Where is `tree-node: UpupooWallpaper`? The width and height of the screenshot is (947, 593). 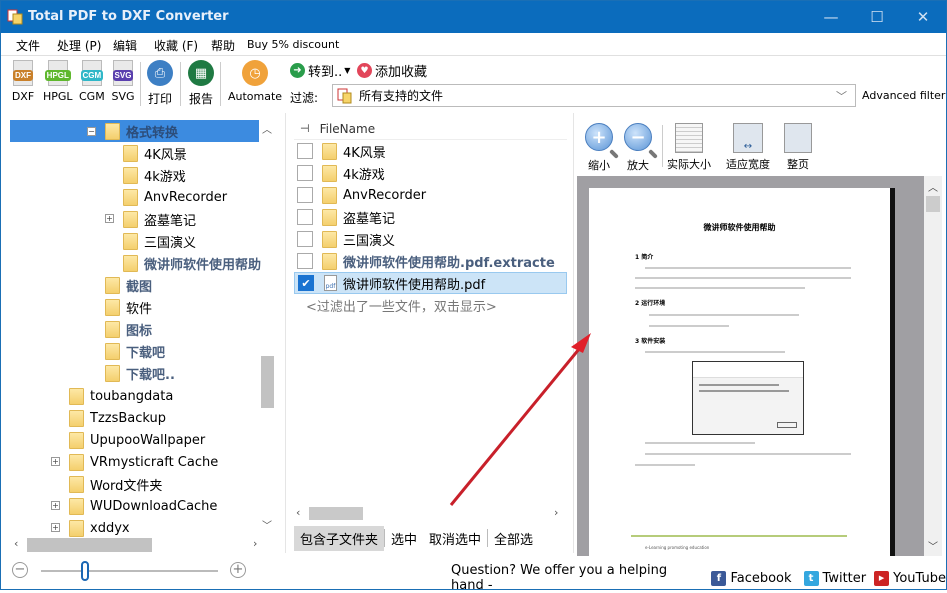 tree-node: UpupooWallpaper is located at coordinates (137, 440).